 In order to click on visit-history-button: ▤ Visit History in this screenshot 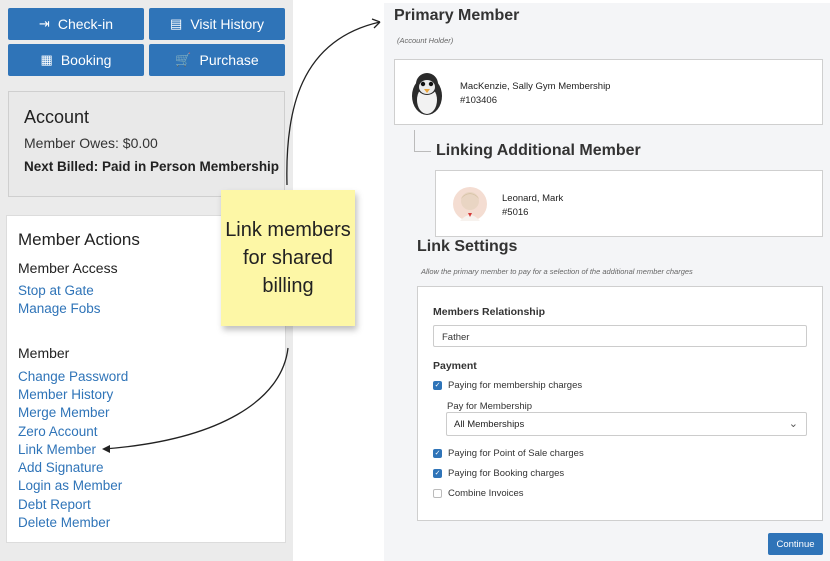, I will do `click(217, 24)`.